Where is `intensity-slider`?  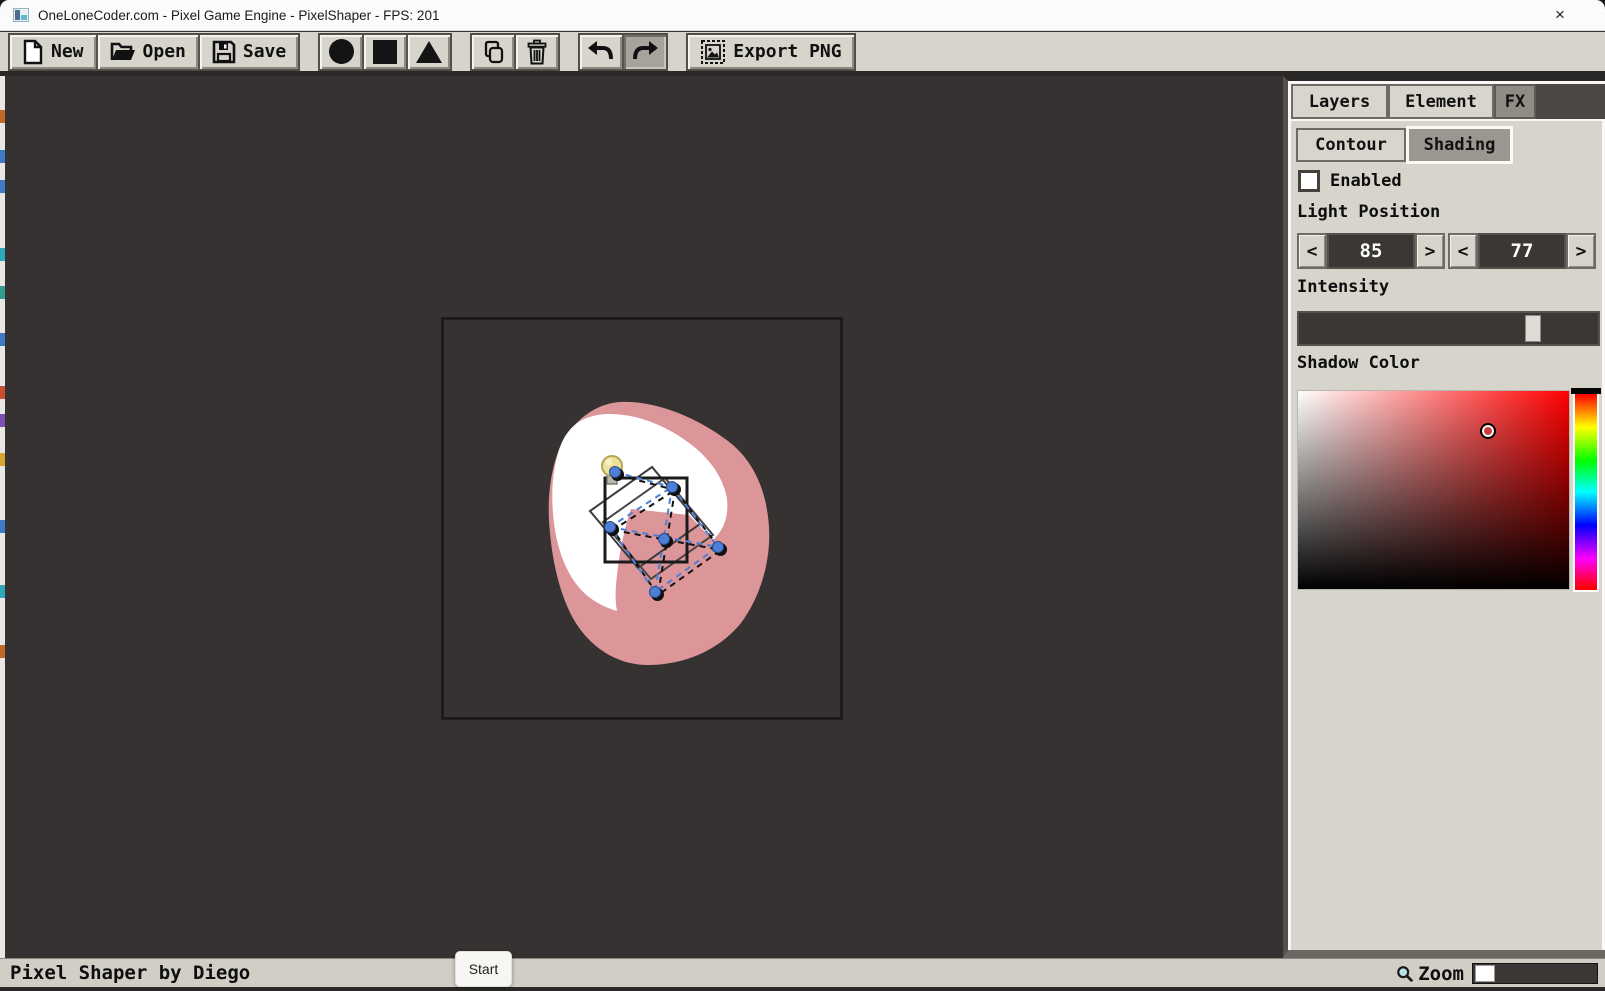 intensity-slider is located at coordinates (1448, 328).